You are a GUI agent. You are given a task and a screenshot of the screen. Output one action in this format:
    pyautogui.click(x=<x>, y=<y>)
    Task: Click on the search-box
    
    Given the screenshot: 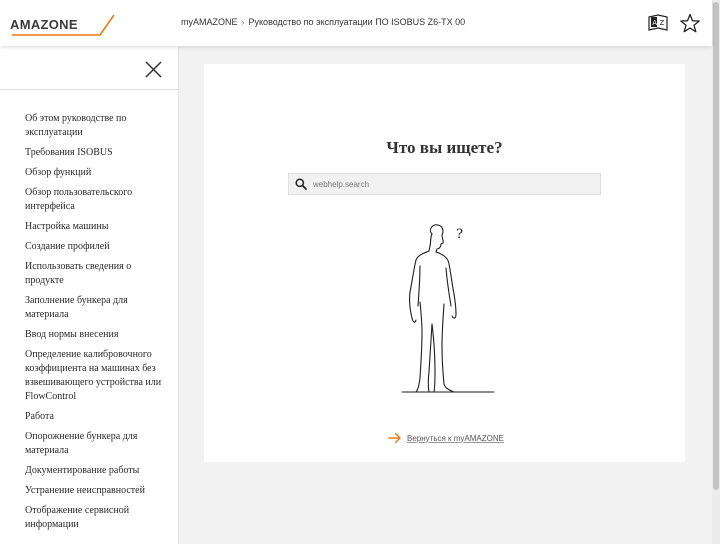 What is the action you would take?
    pyautogui.click(x=444, y=184)
    